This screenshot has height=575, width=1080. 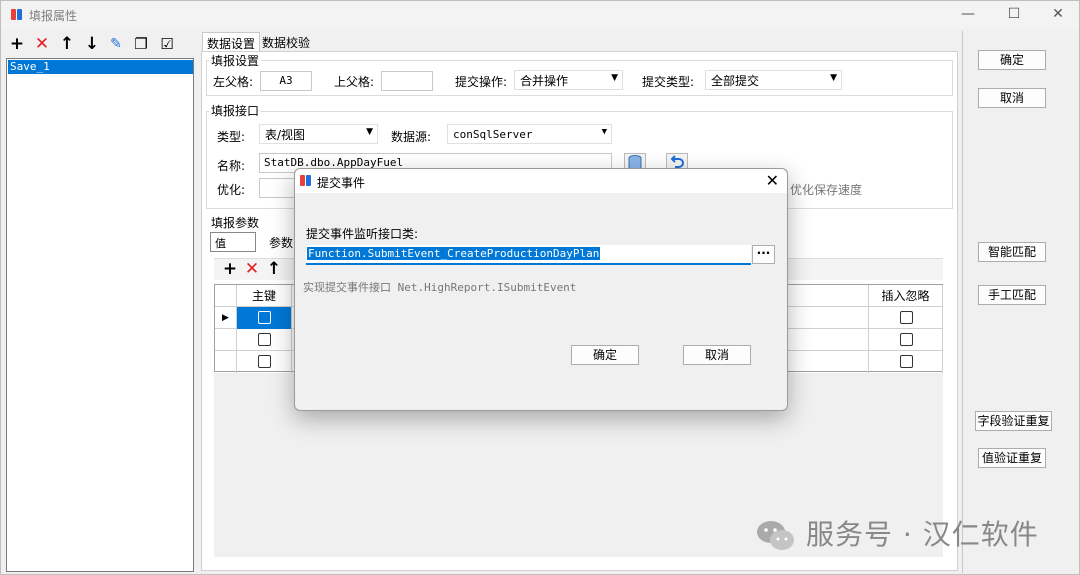 What do you see at coordinates (354, 82) in the screenshot?
I see `up-parent-label: 上父格:` at bounding box center [354, 82].